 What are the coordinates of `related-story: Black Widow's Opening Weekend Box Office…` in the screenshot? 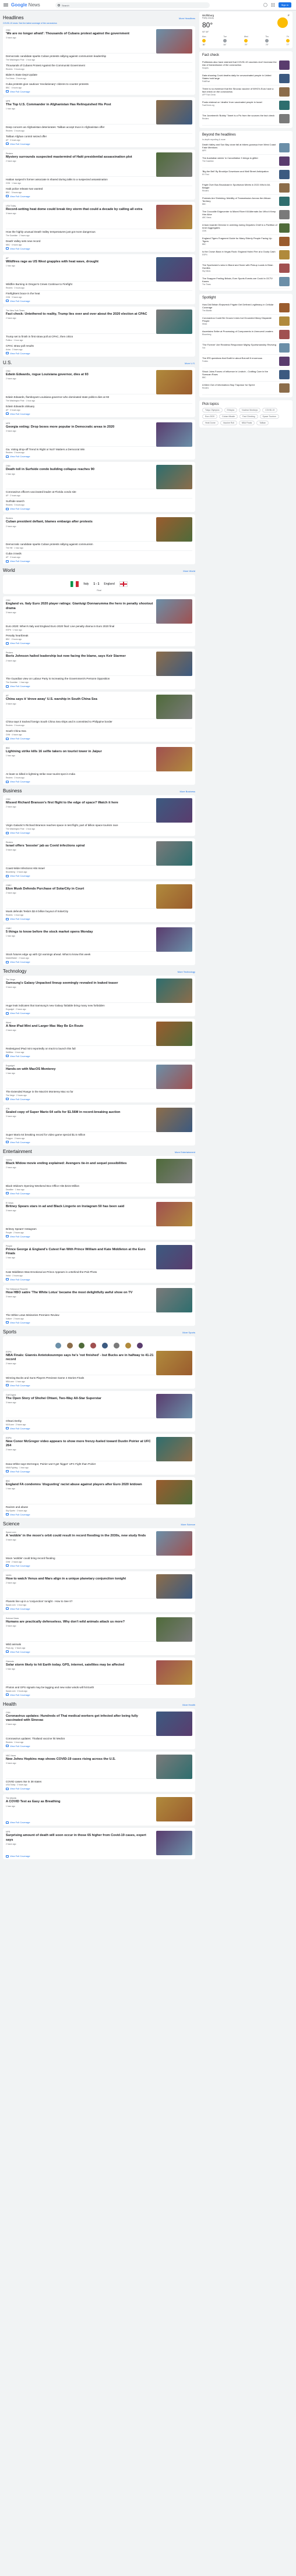 It's located at (99, 1186).